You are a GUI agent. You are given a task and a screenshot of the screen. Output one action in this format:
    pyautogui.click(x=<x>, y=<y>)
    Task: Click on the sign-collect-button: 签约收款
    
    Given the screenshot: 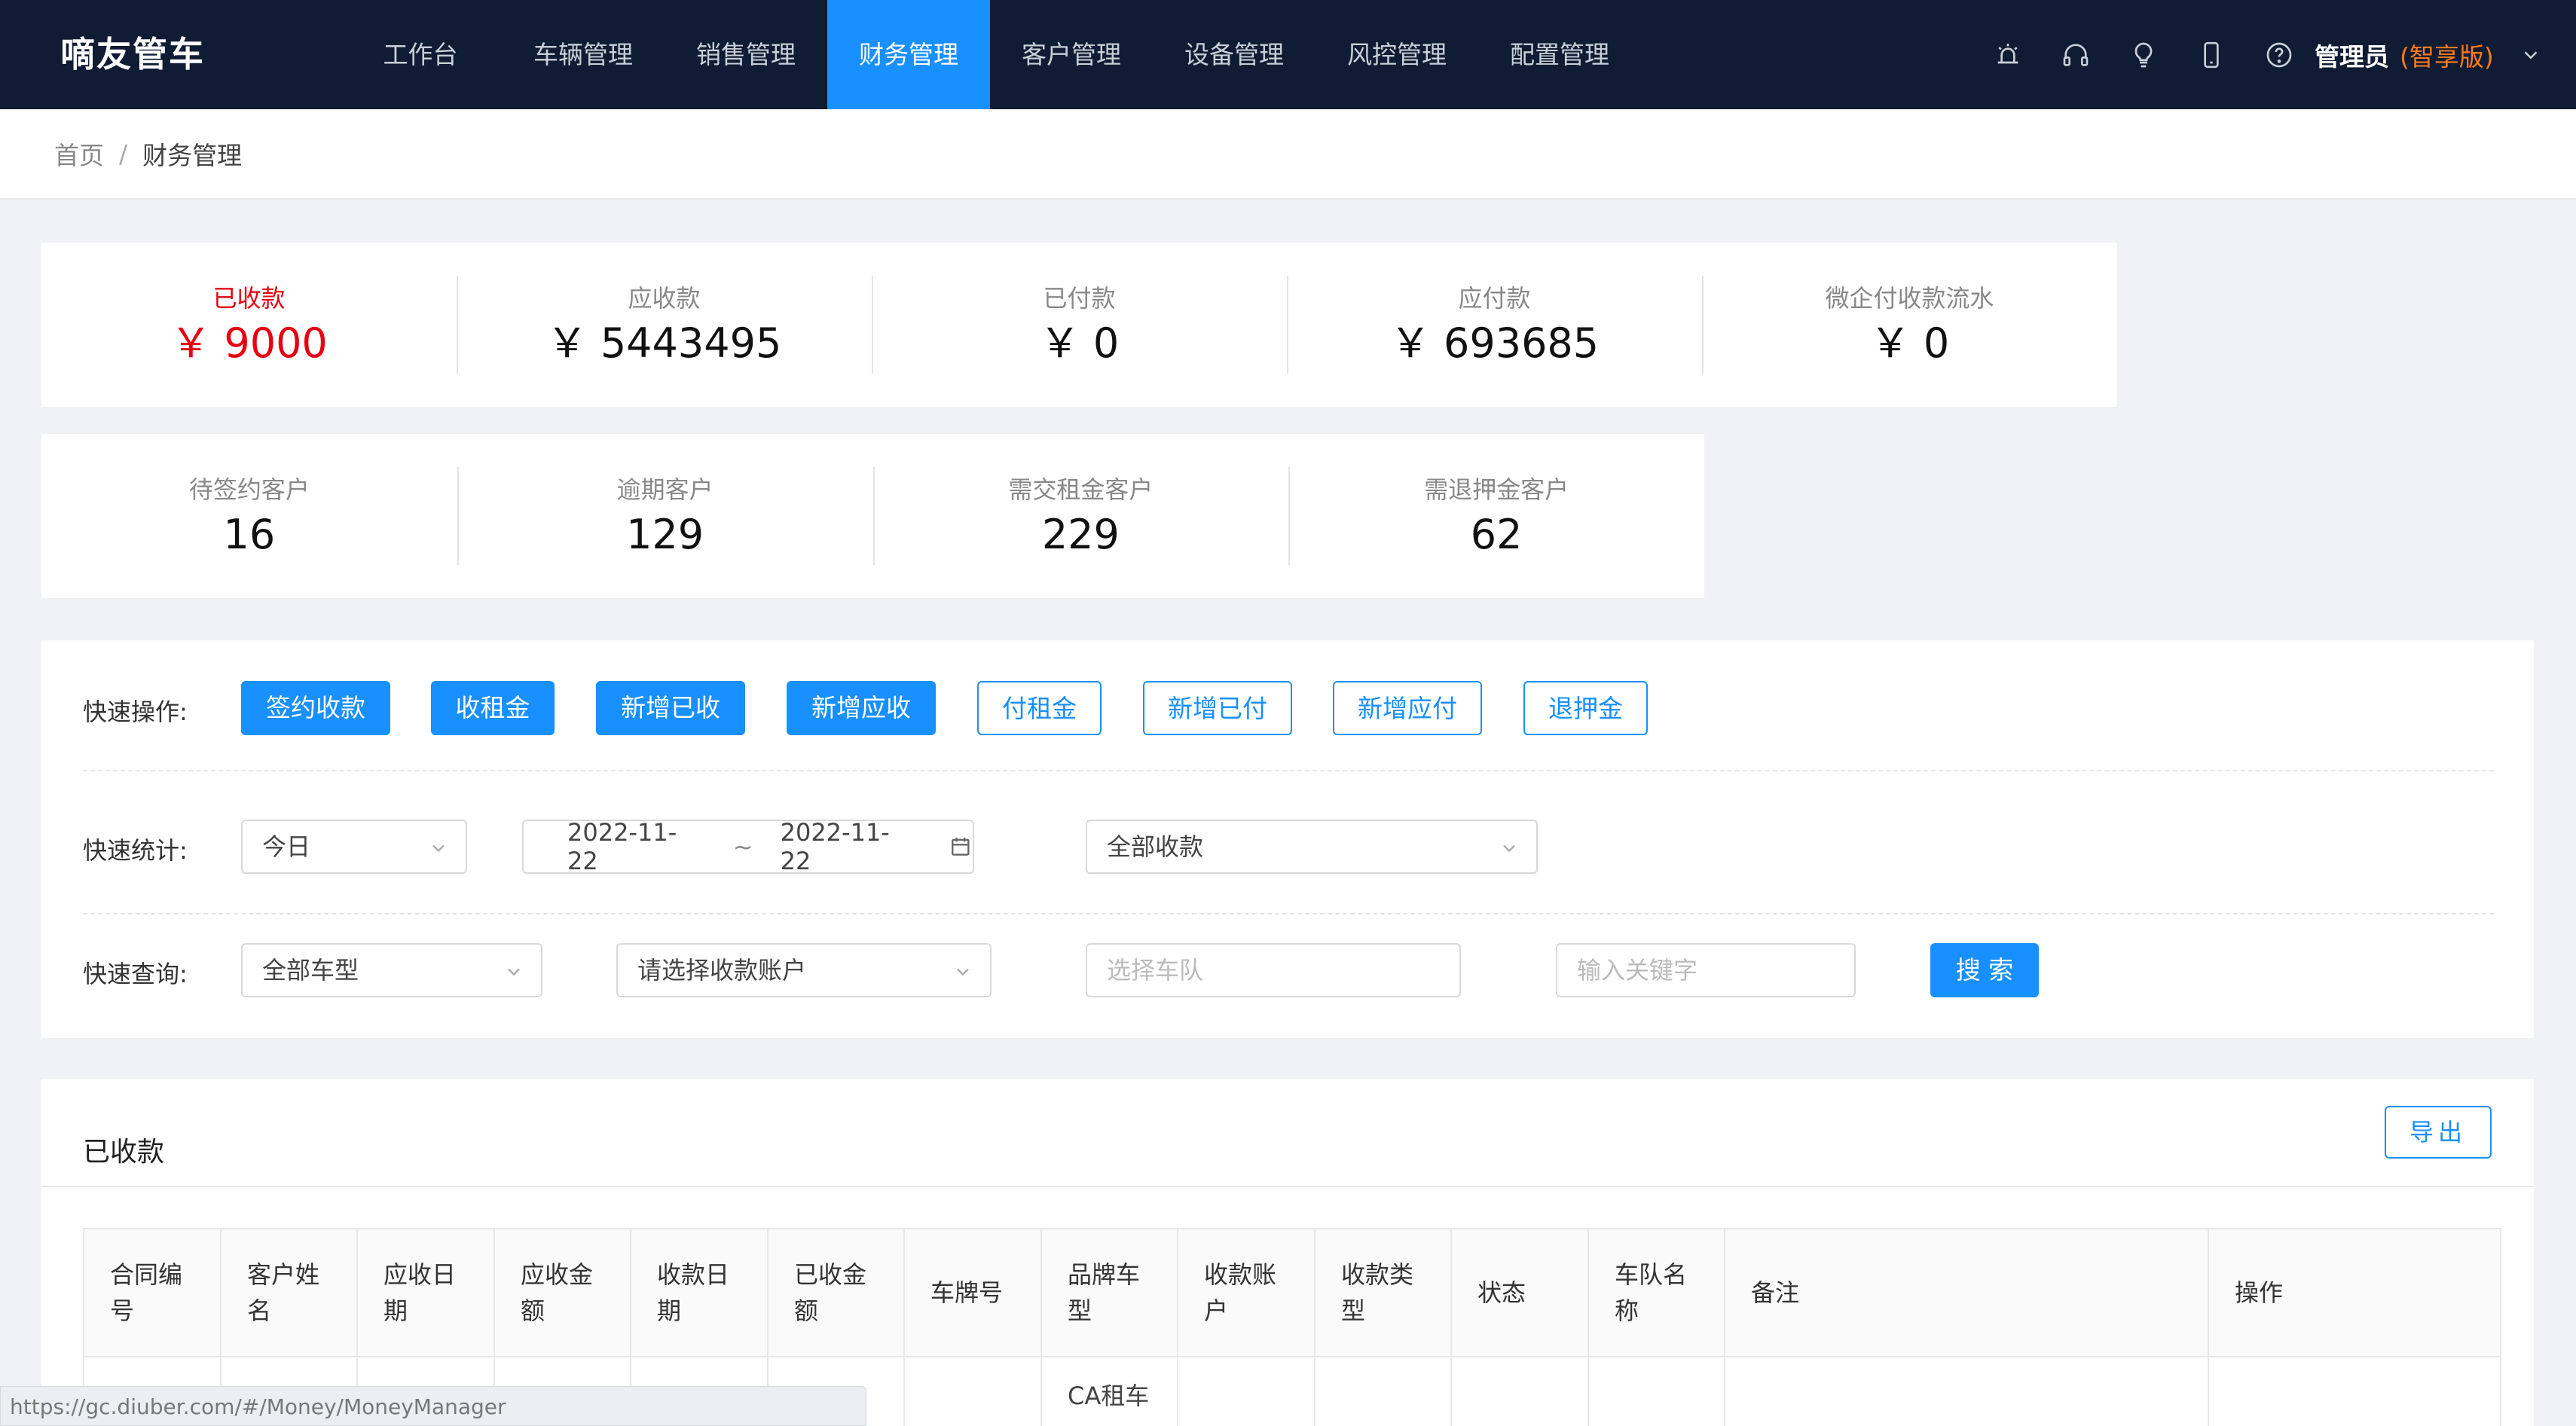 What is the action you would take?
    pyautogui.click(x=315, y=708)
    